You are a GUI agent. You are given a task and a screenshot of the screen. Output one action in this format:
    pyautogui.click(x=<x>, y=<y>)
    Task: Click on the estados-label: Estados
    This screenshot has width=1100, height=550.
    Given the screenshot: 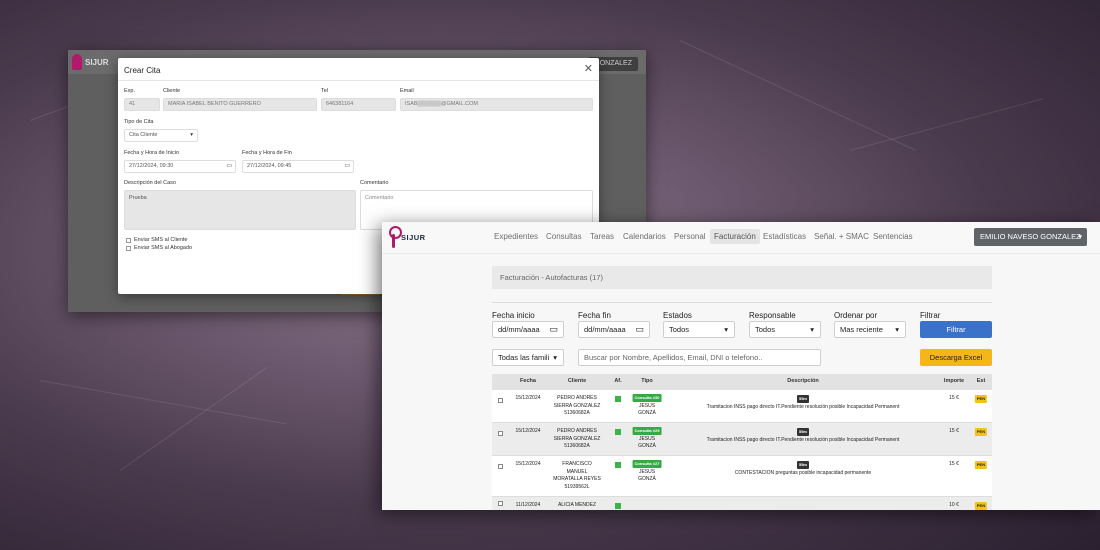 What is the action you would take?
    pyautogui.click(x=677, y=315)
    